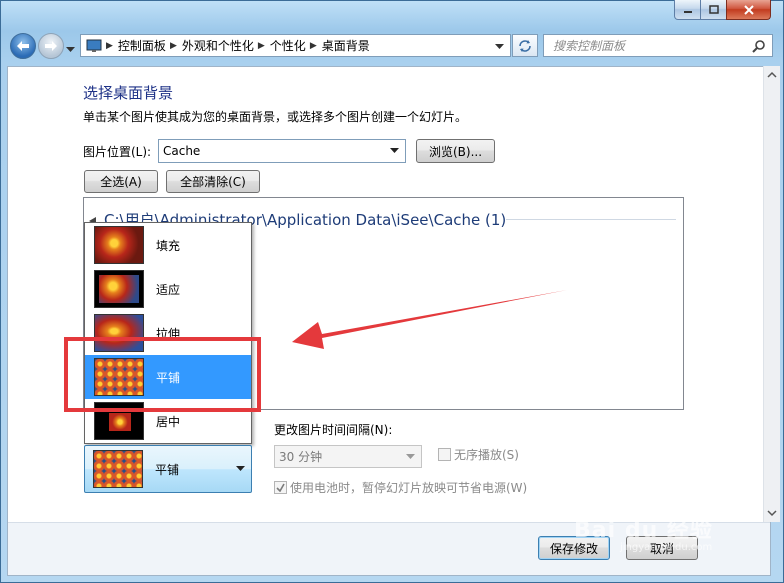 This screenshot has height=583, width=784. I want to click on battery-label: 使用电池时，暂停幻灯片放映可节省电源(W), so click(409, 488).